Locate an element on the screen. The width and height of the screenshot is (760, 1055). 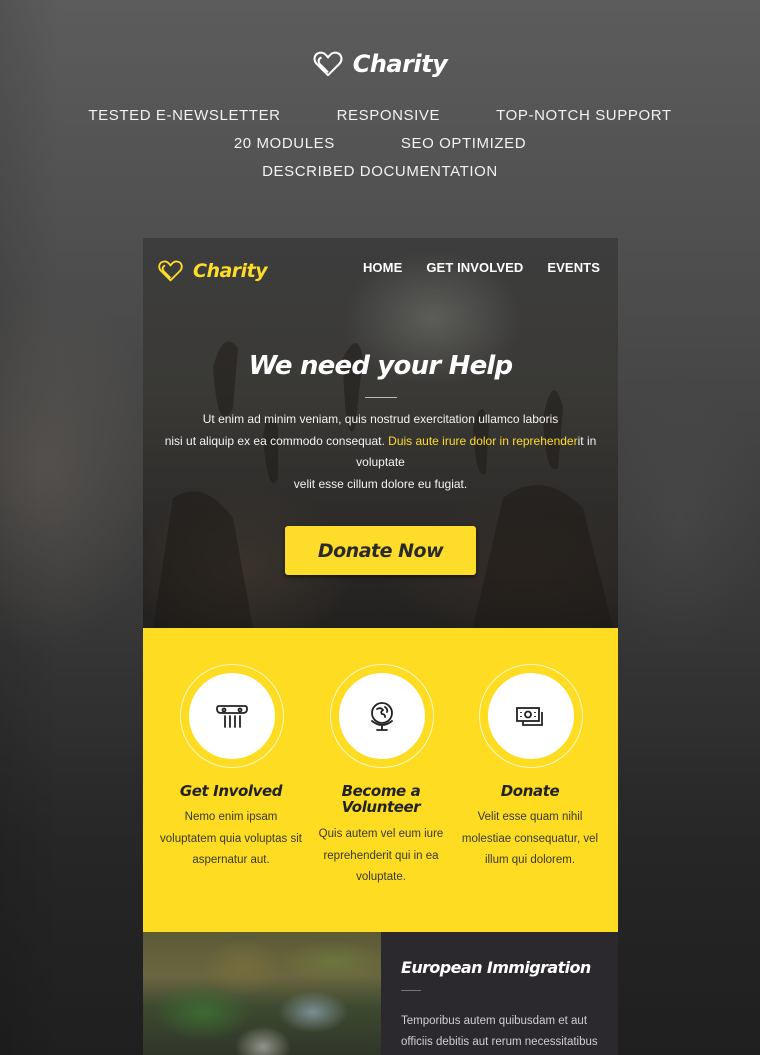
column-icon is located at coordinates (232, 716).